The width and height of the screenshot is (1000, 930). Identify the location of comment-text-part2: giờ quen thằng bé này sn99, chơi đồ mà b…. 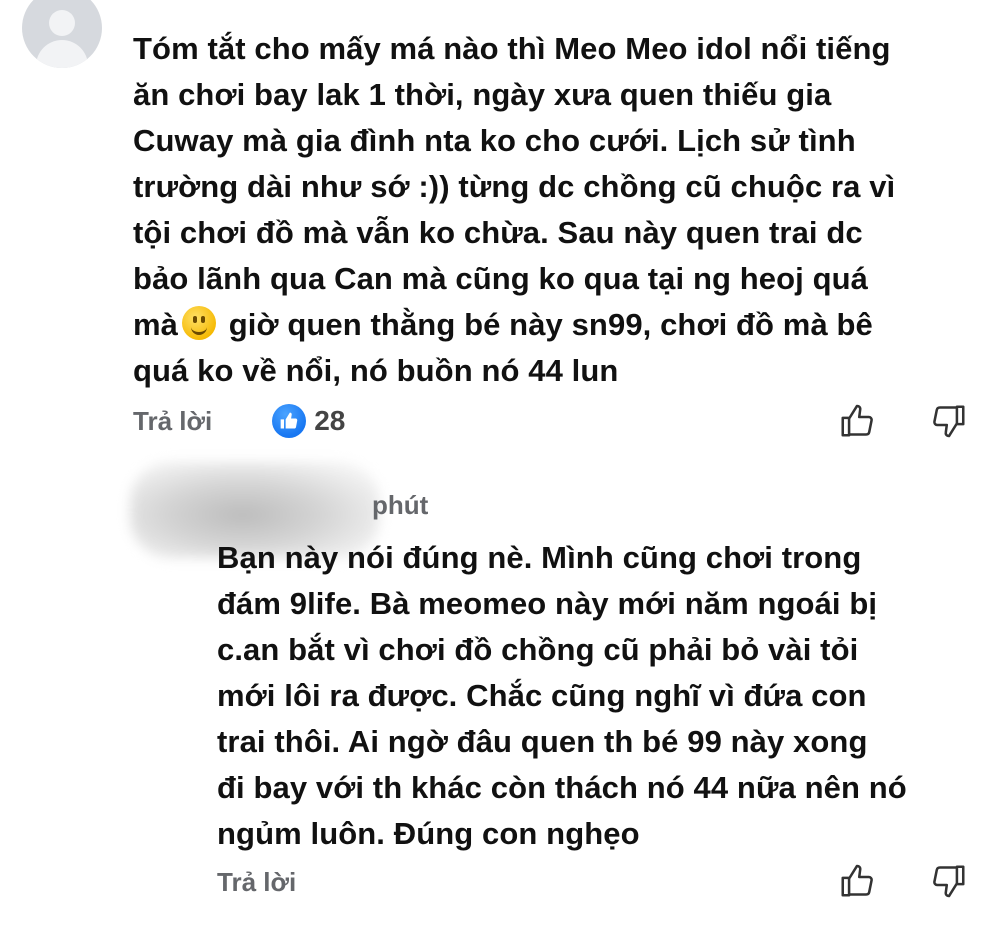
(503, 347).